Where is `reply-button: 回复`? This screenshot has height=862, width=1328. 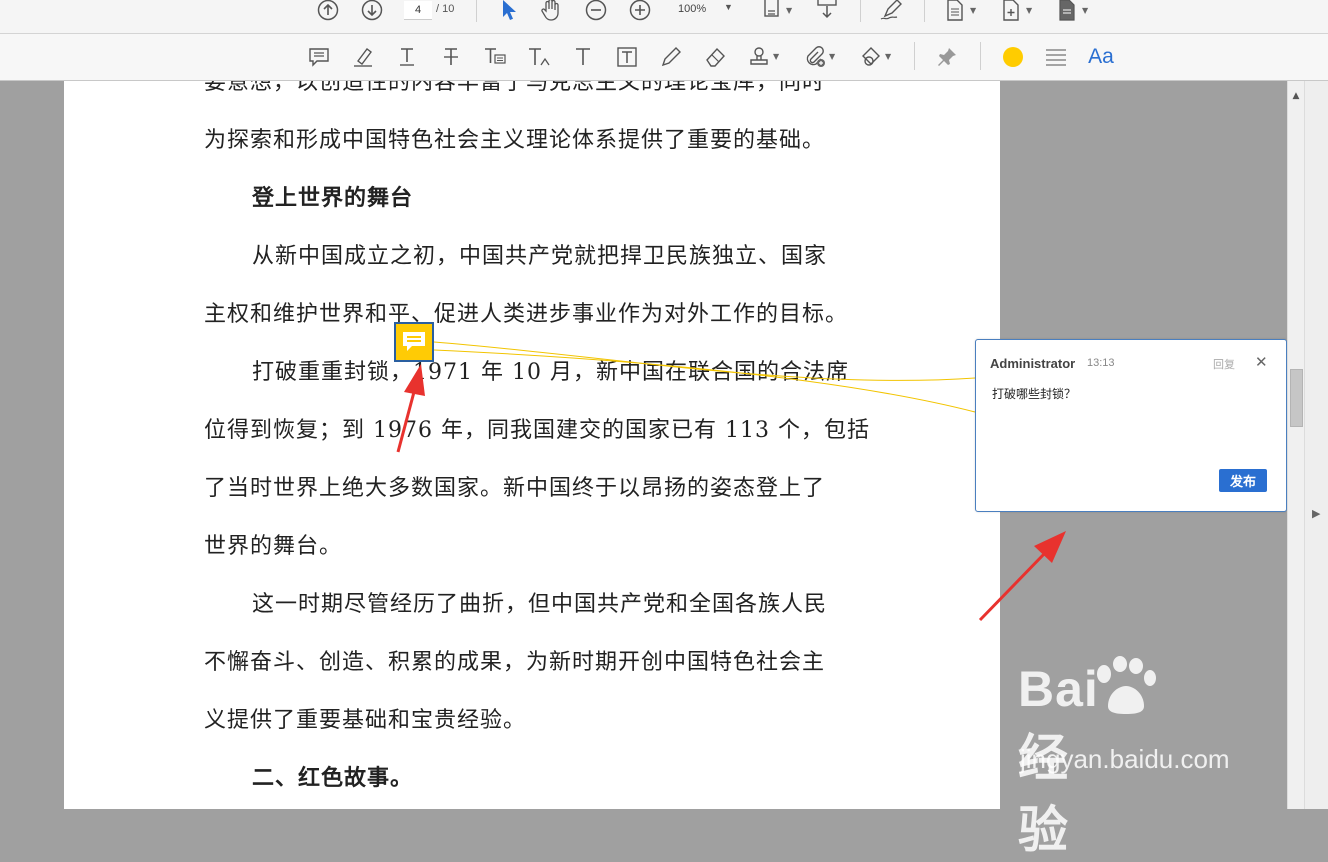
reply-button: 回复 is located at coordinates (1224, 364).